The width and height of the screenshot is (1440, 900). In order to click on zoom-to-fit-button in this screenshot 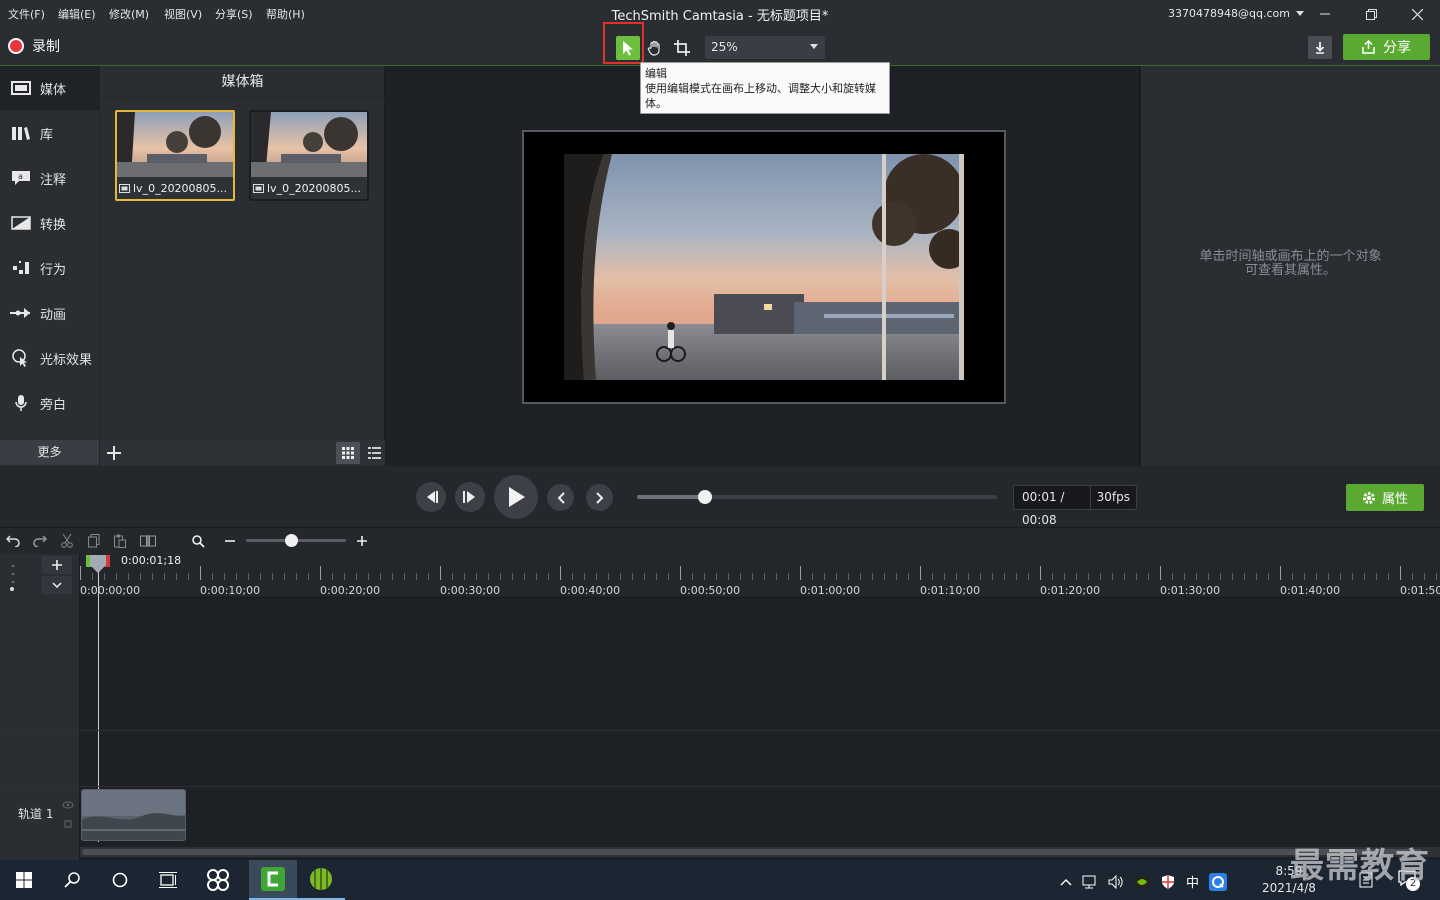, I will do `click(198, 541)`.